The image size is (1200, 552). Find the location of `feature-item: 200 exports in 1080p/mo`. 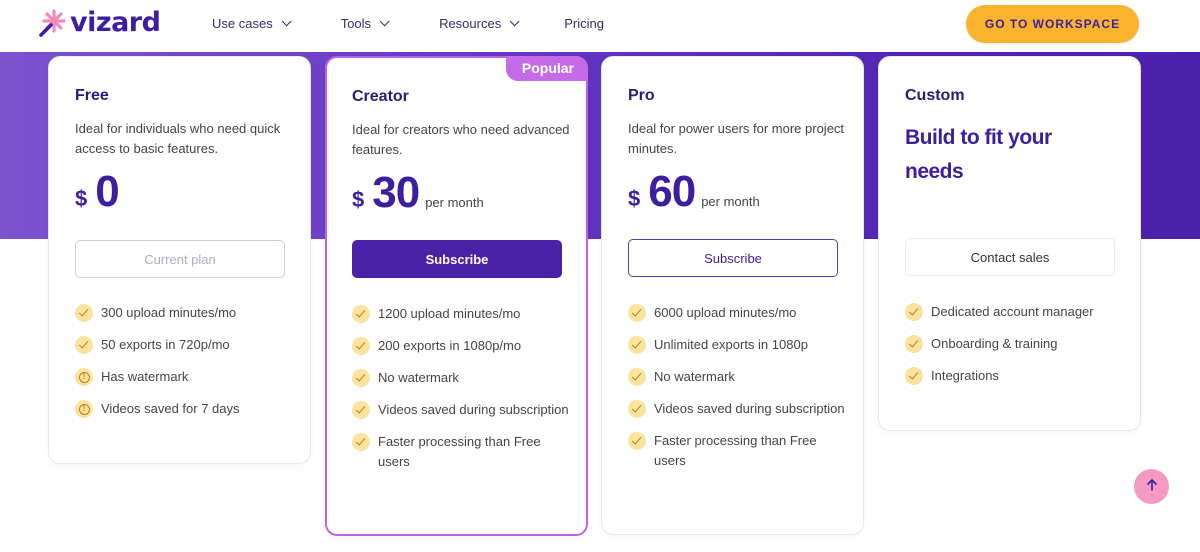

feature-item: 200 exports in 1080p/mo is located at coordinates (462, 346).